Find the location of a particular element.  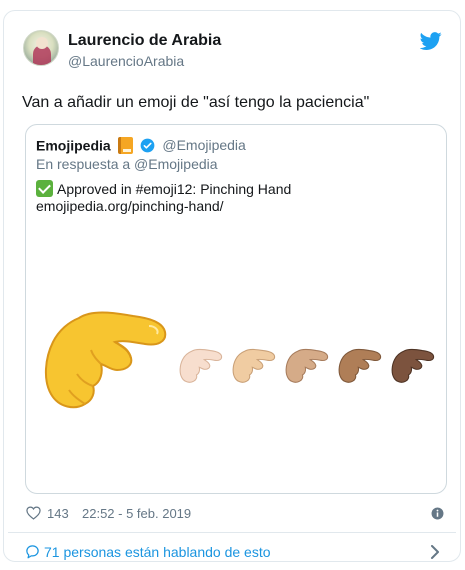

quoted-header: Emojipedia @Emojipedia is located at coordinates (141, 146).